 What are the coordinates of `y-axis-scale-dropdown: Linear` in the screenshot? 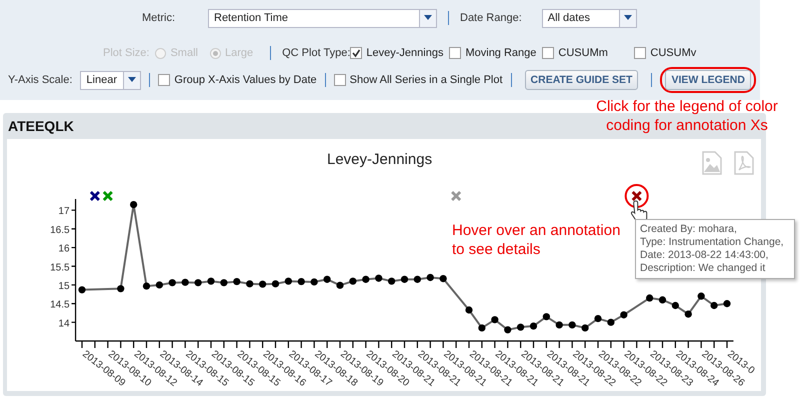 It's located at (111, 80).